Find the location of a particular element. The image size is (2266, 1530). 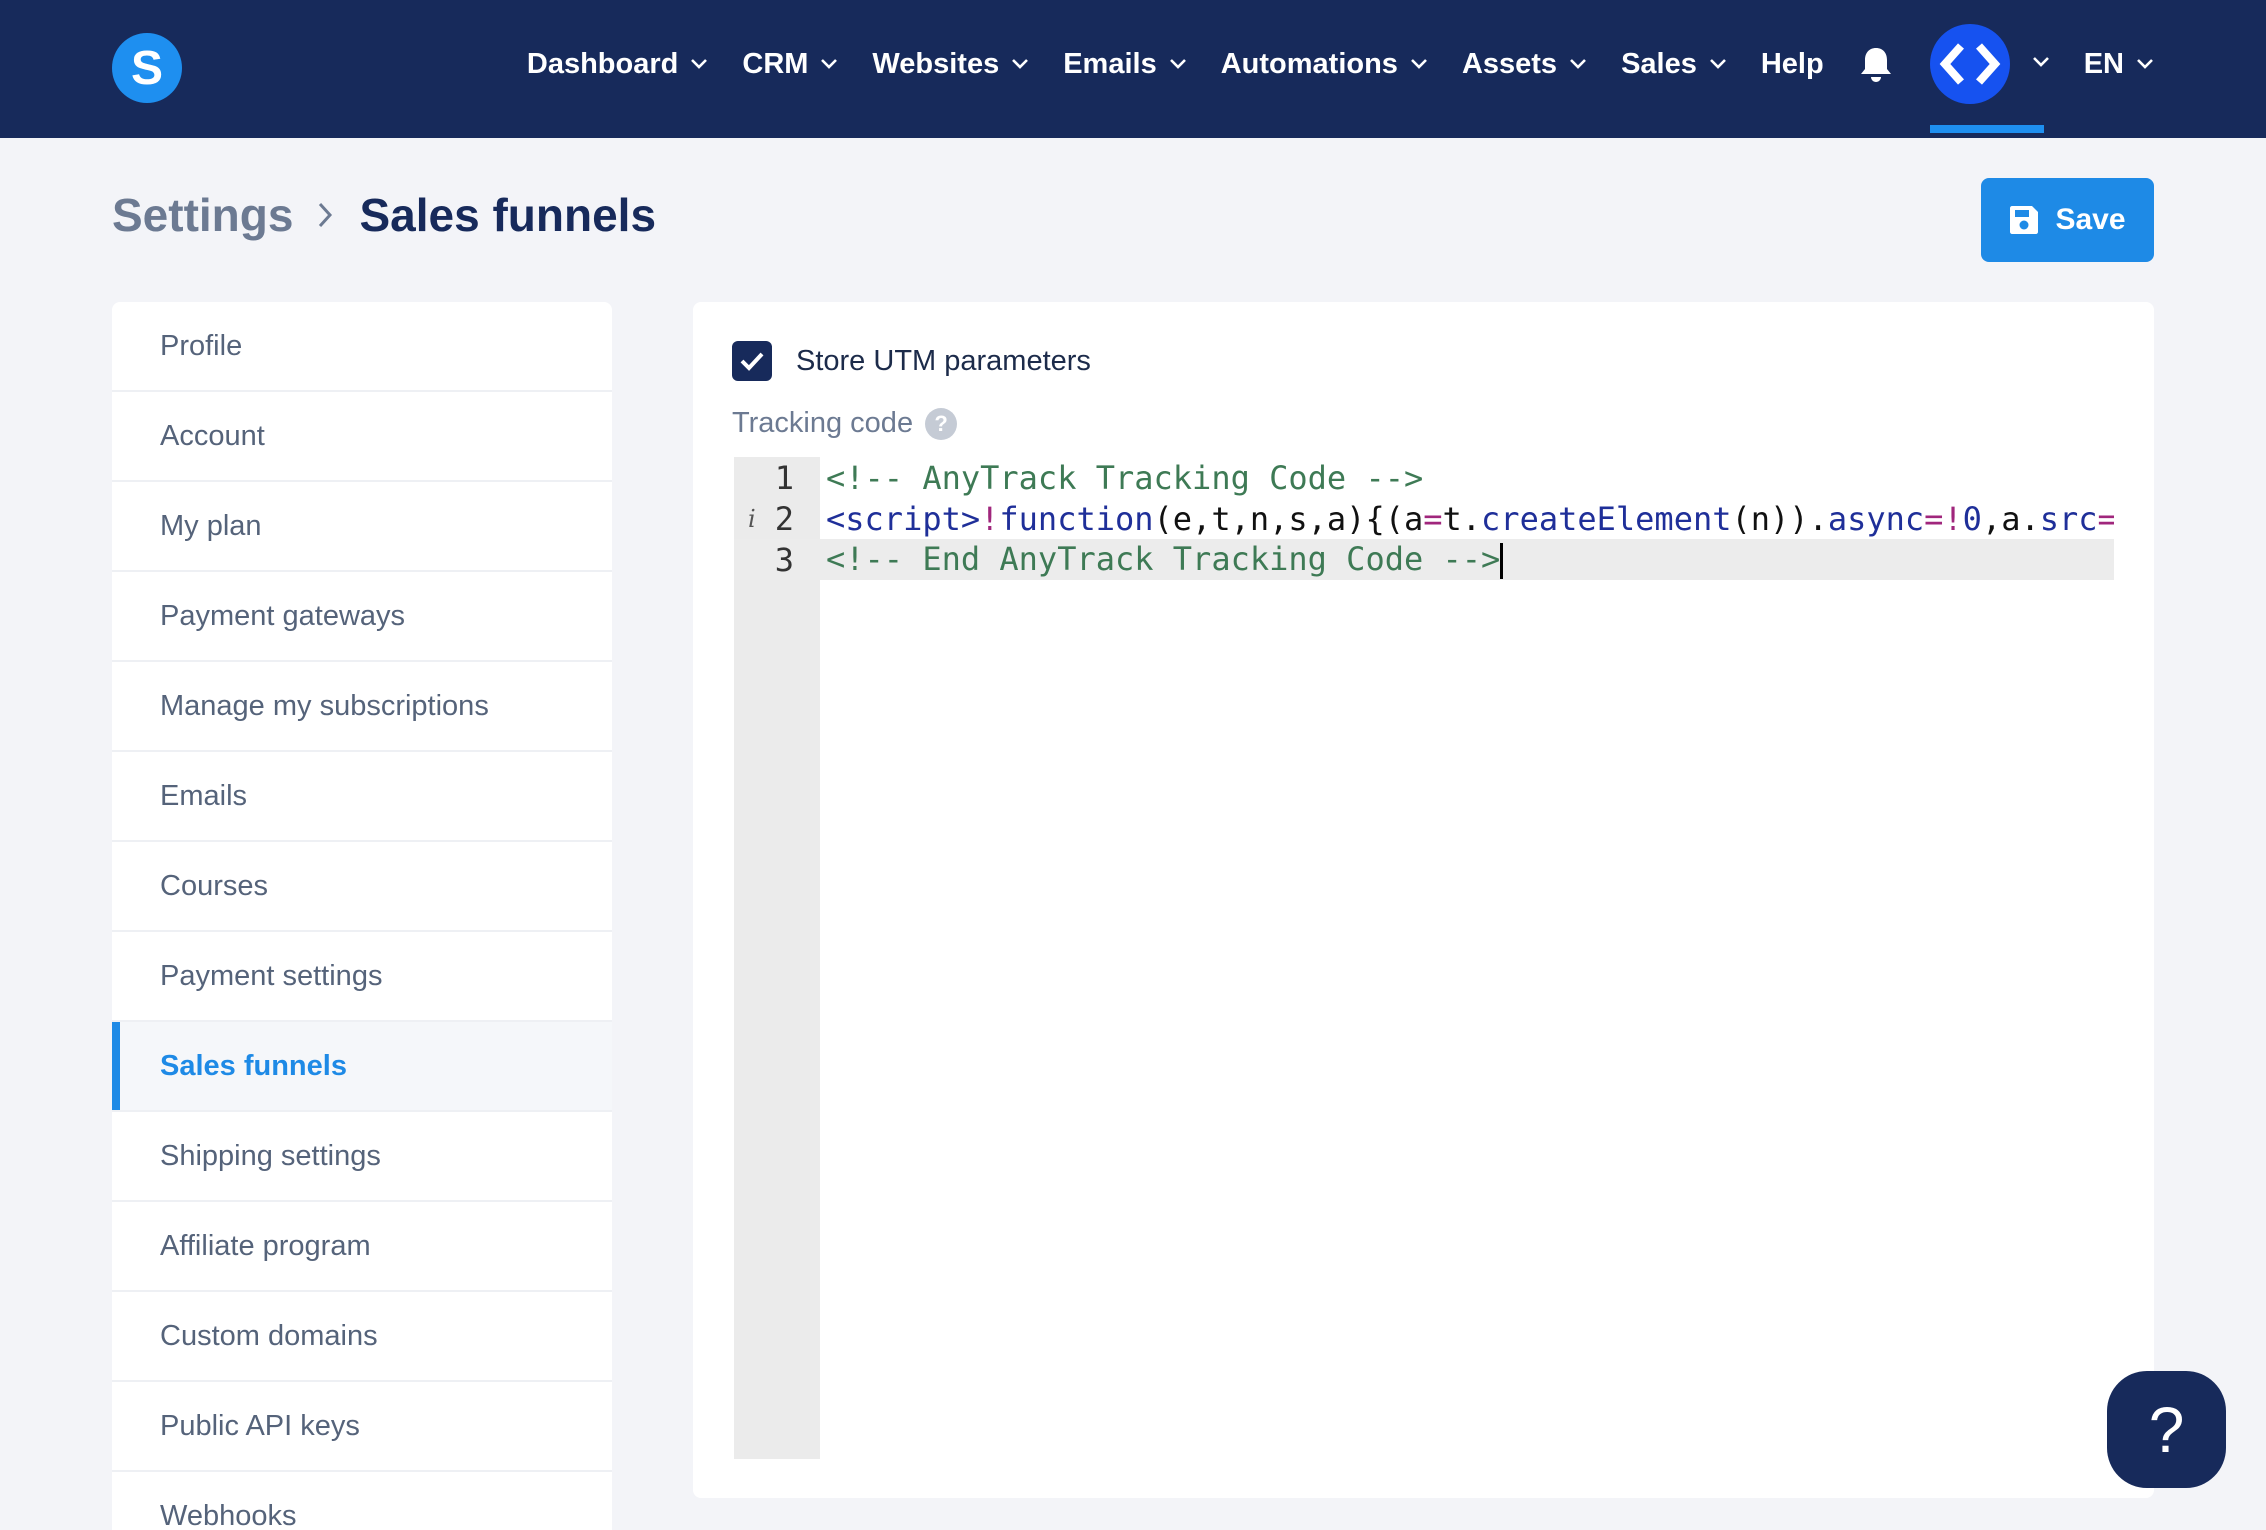

save-button-label: Save is located at coordinates (2090, 219).